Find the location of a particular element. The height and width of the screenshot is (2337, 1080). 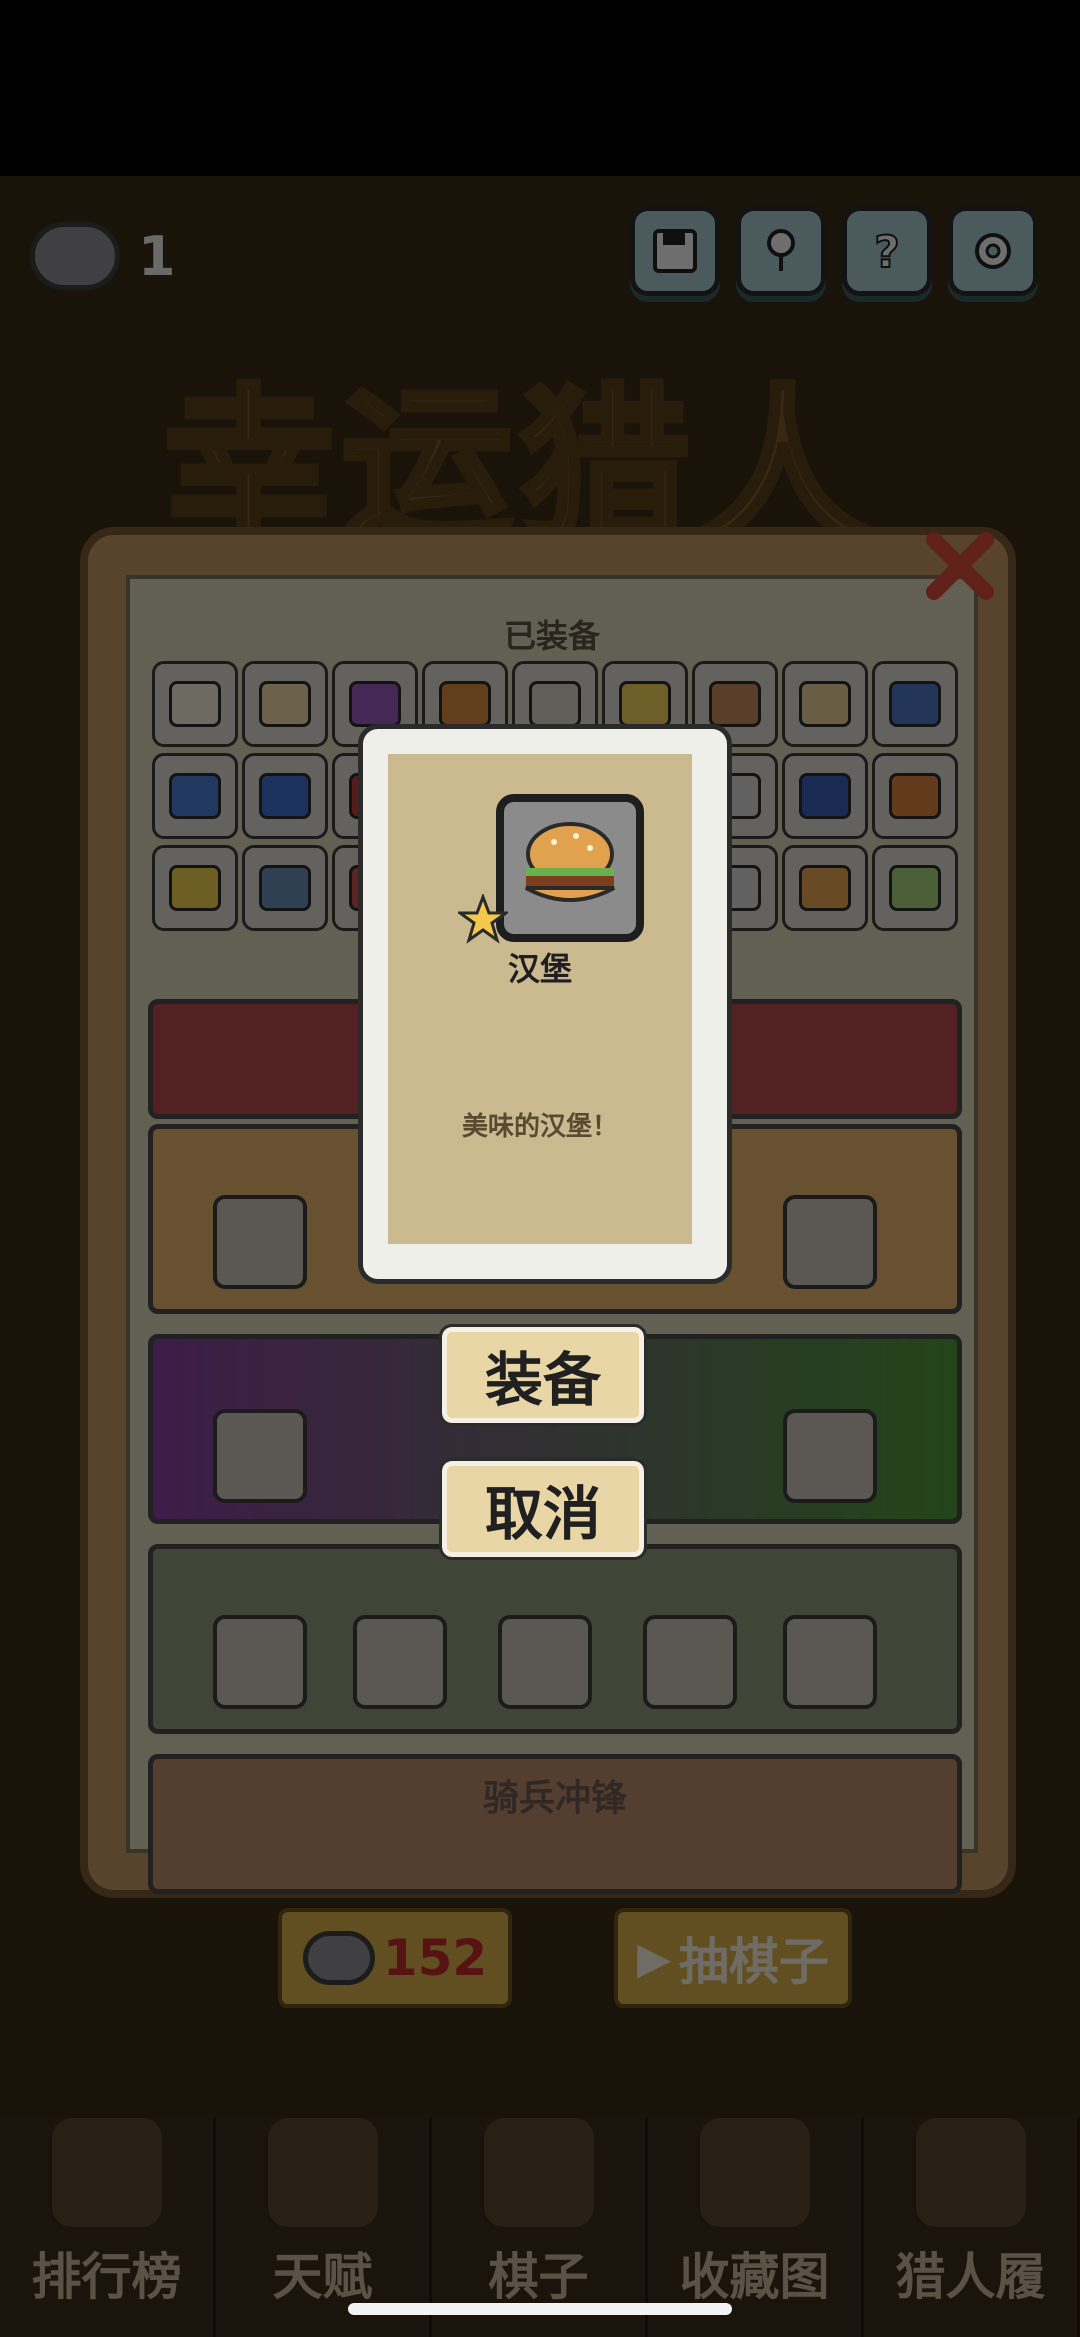

nav-label: 猎人履 is located at coordinates (970, 2277).